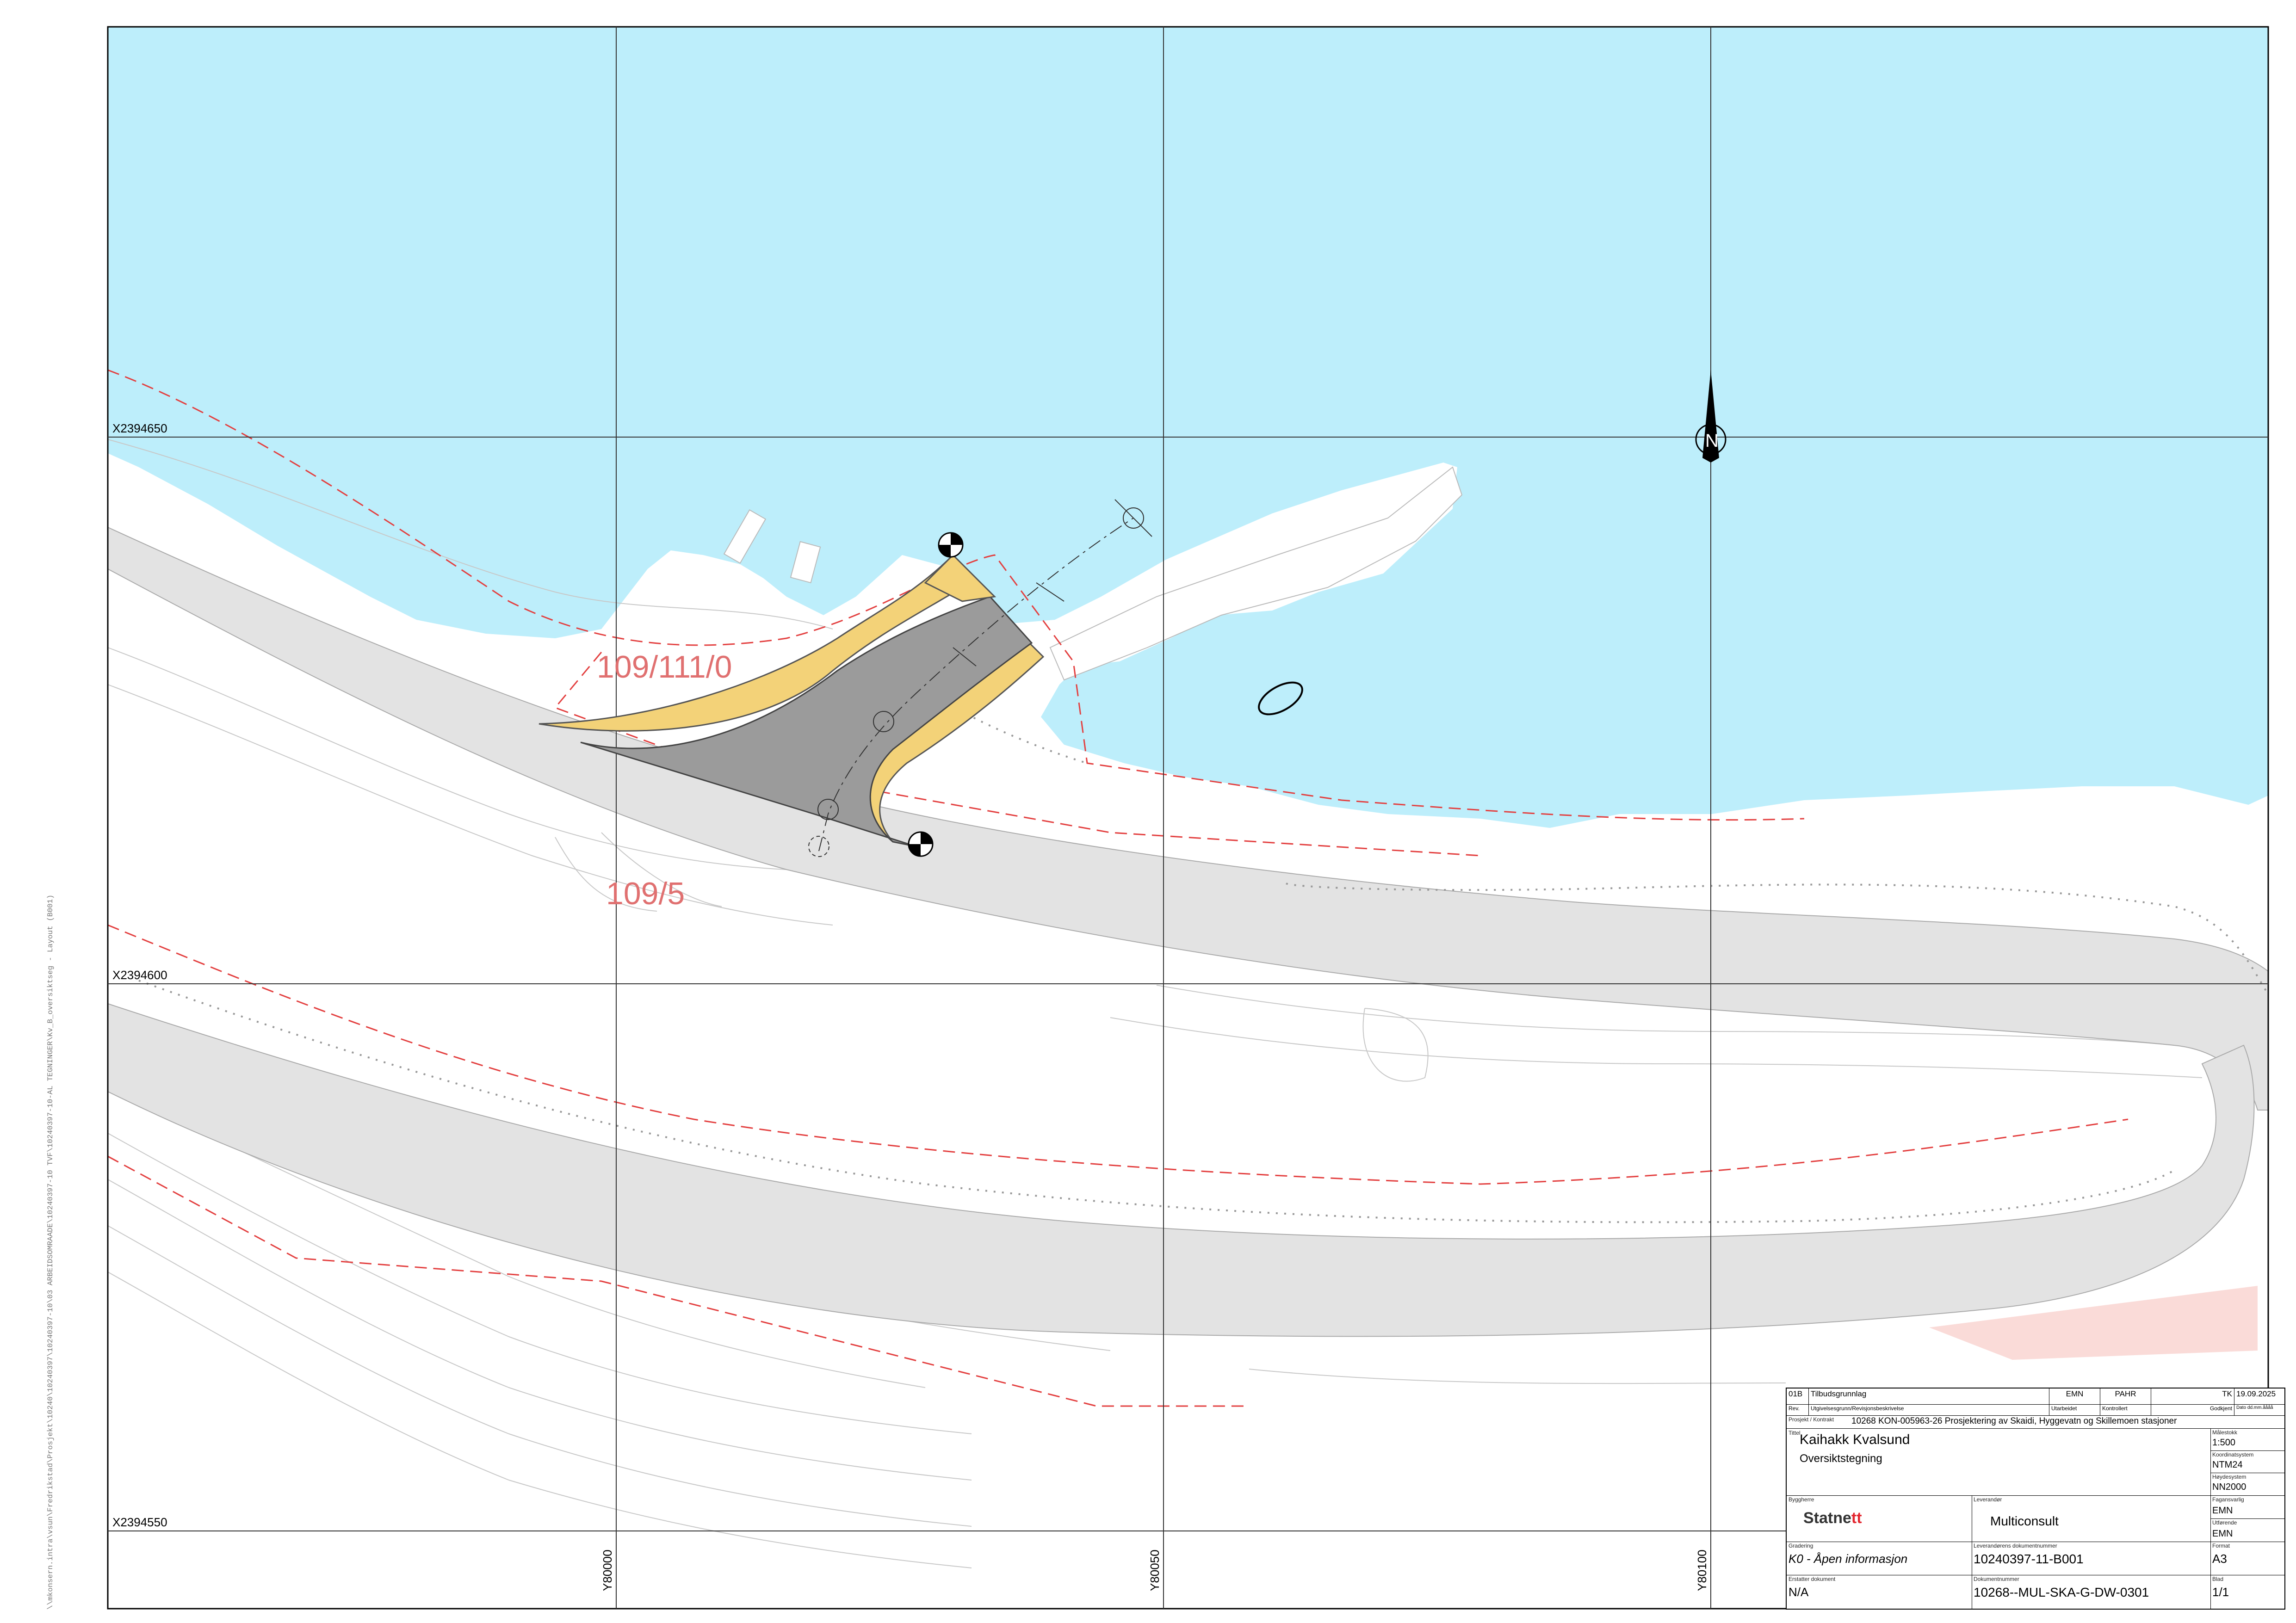 The height and width of the screenshot is (1623, 2296). What do you see at coordinates (1702, 1570) in the screenshot?
I see `grid-label-y-right: Y80100` at bounding box center [1702, 1570].